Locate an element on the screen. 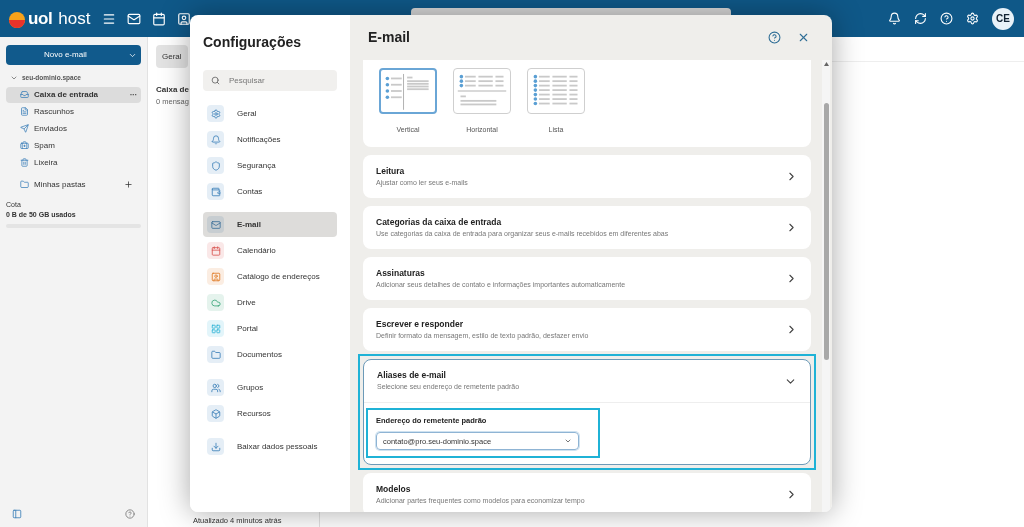 Image resolution: width=1024 pixels, height=527 pixels. dialog-title: Configurações is located at coordinates (252, 42).